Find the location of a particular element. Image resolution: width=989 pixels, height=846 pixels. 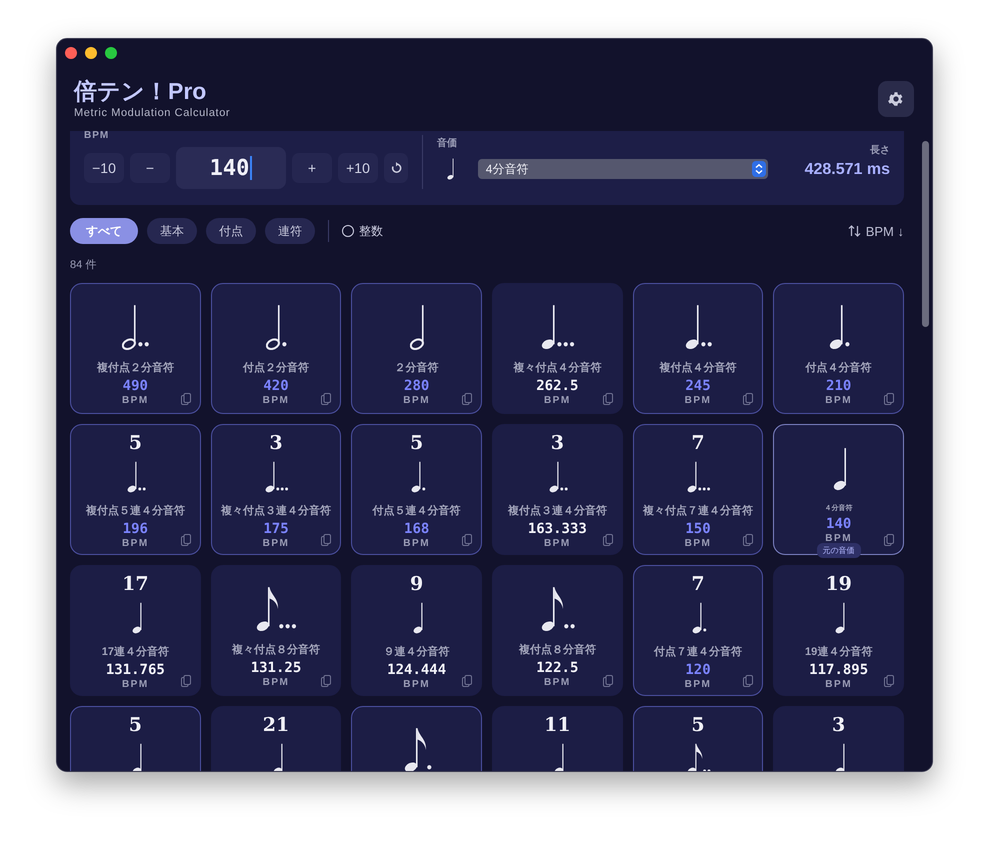

note-card: 複付点４分音符 245 BPM is located at coordinates (698, 348).